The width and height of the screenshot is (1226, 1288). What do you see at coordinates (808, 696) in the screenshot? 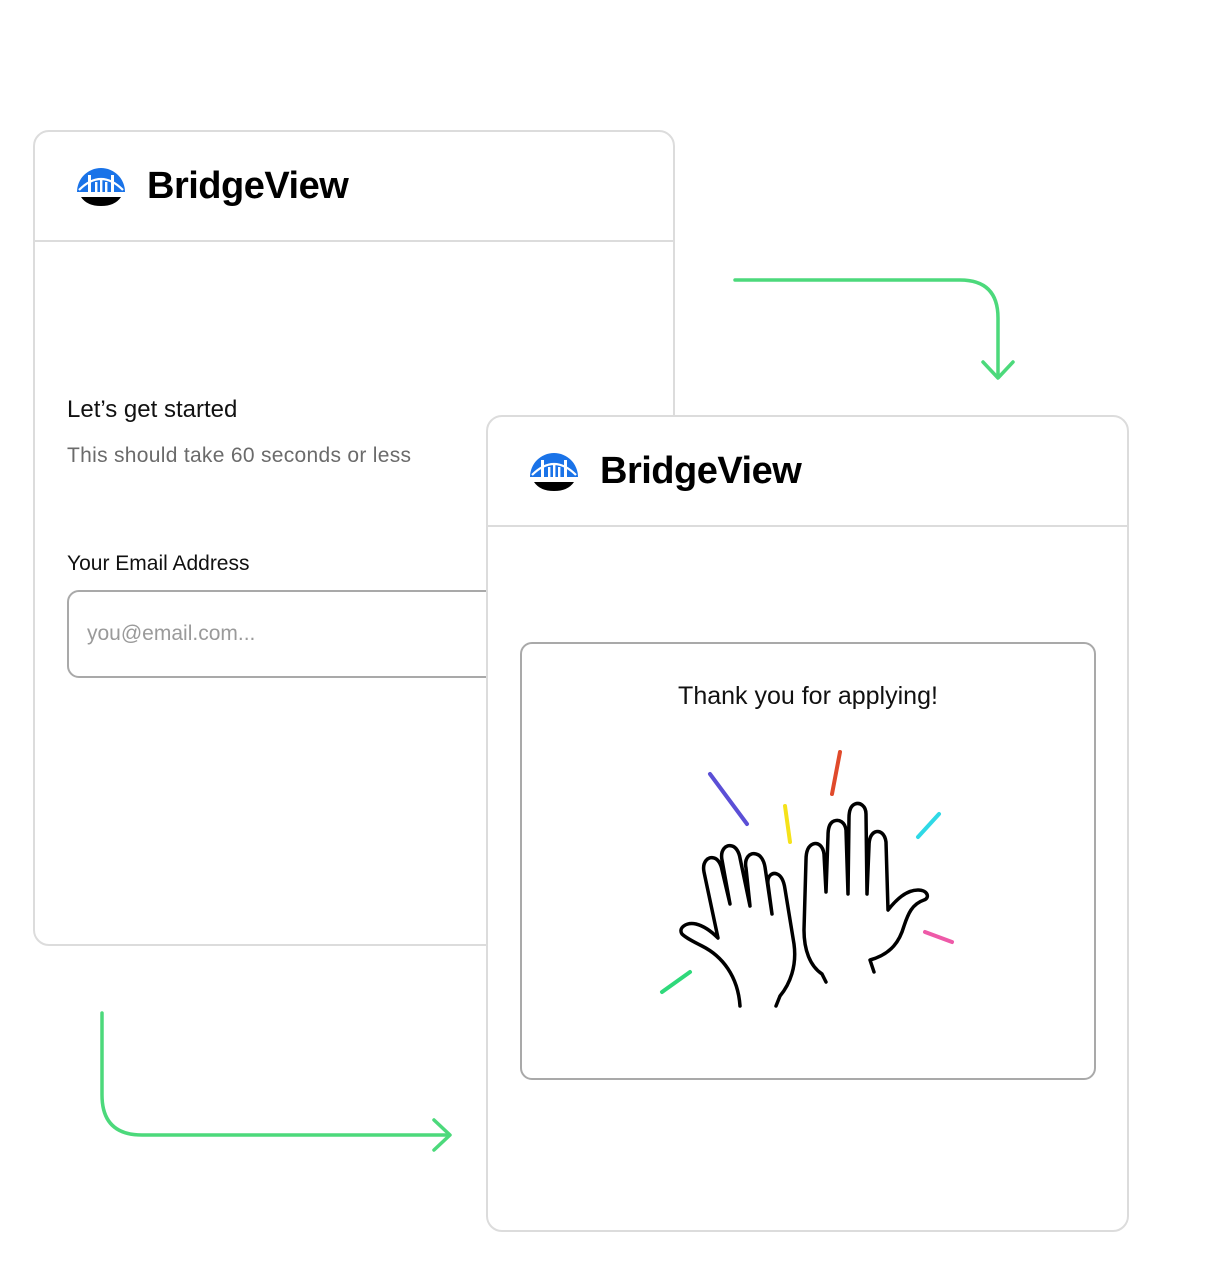
I see `confirmation-message: Thank you for applying!` at bounding box center [808, 696].